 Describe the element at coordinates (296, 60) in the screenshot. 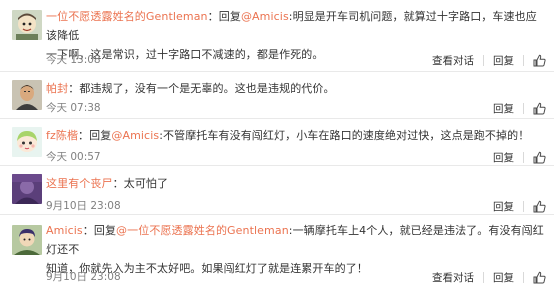

I see `comment-meta: 今天 13:08 查看对话 回复` at that location.